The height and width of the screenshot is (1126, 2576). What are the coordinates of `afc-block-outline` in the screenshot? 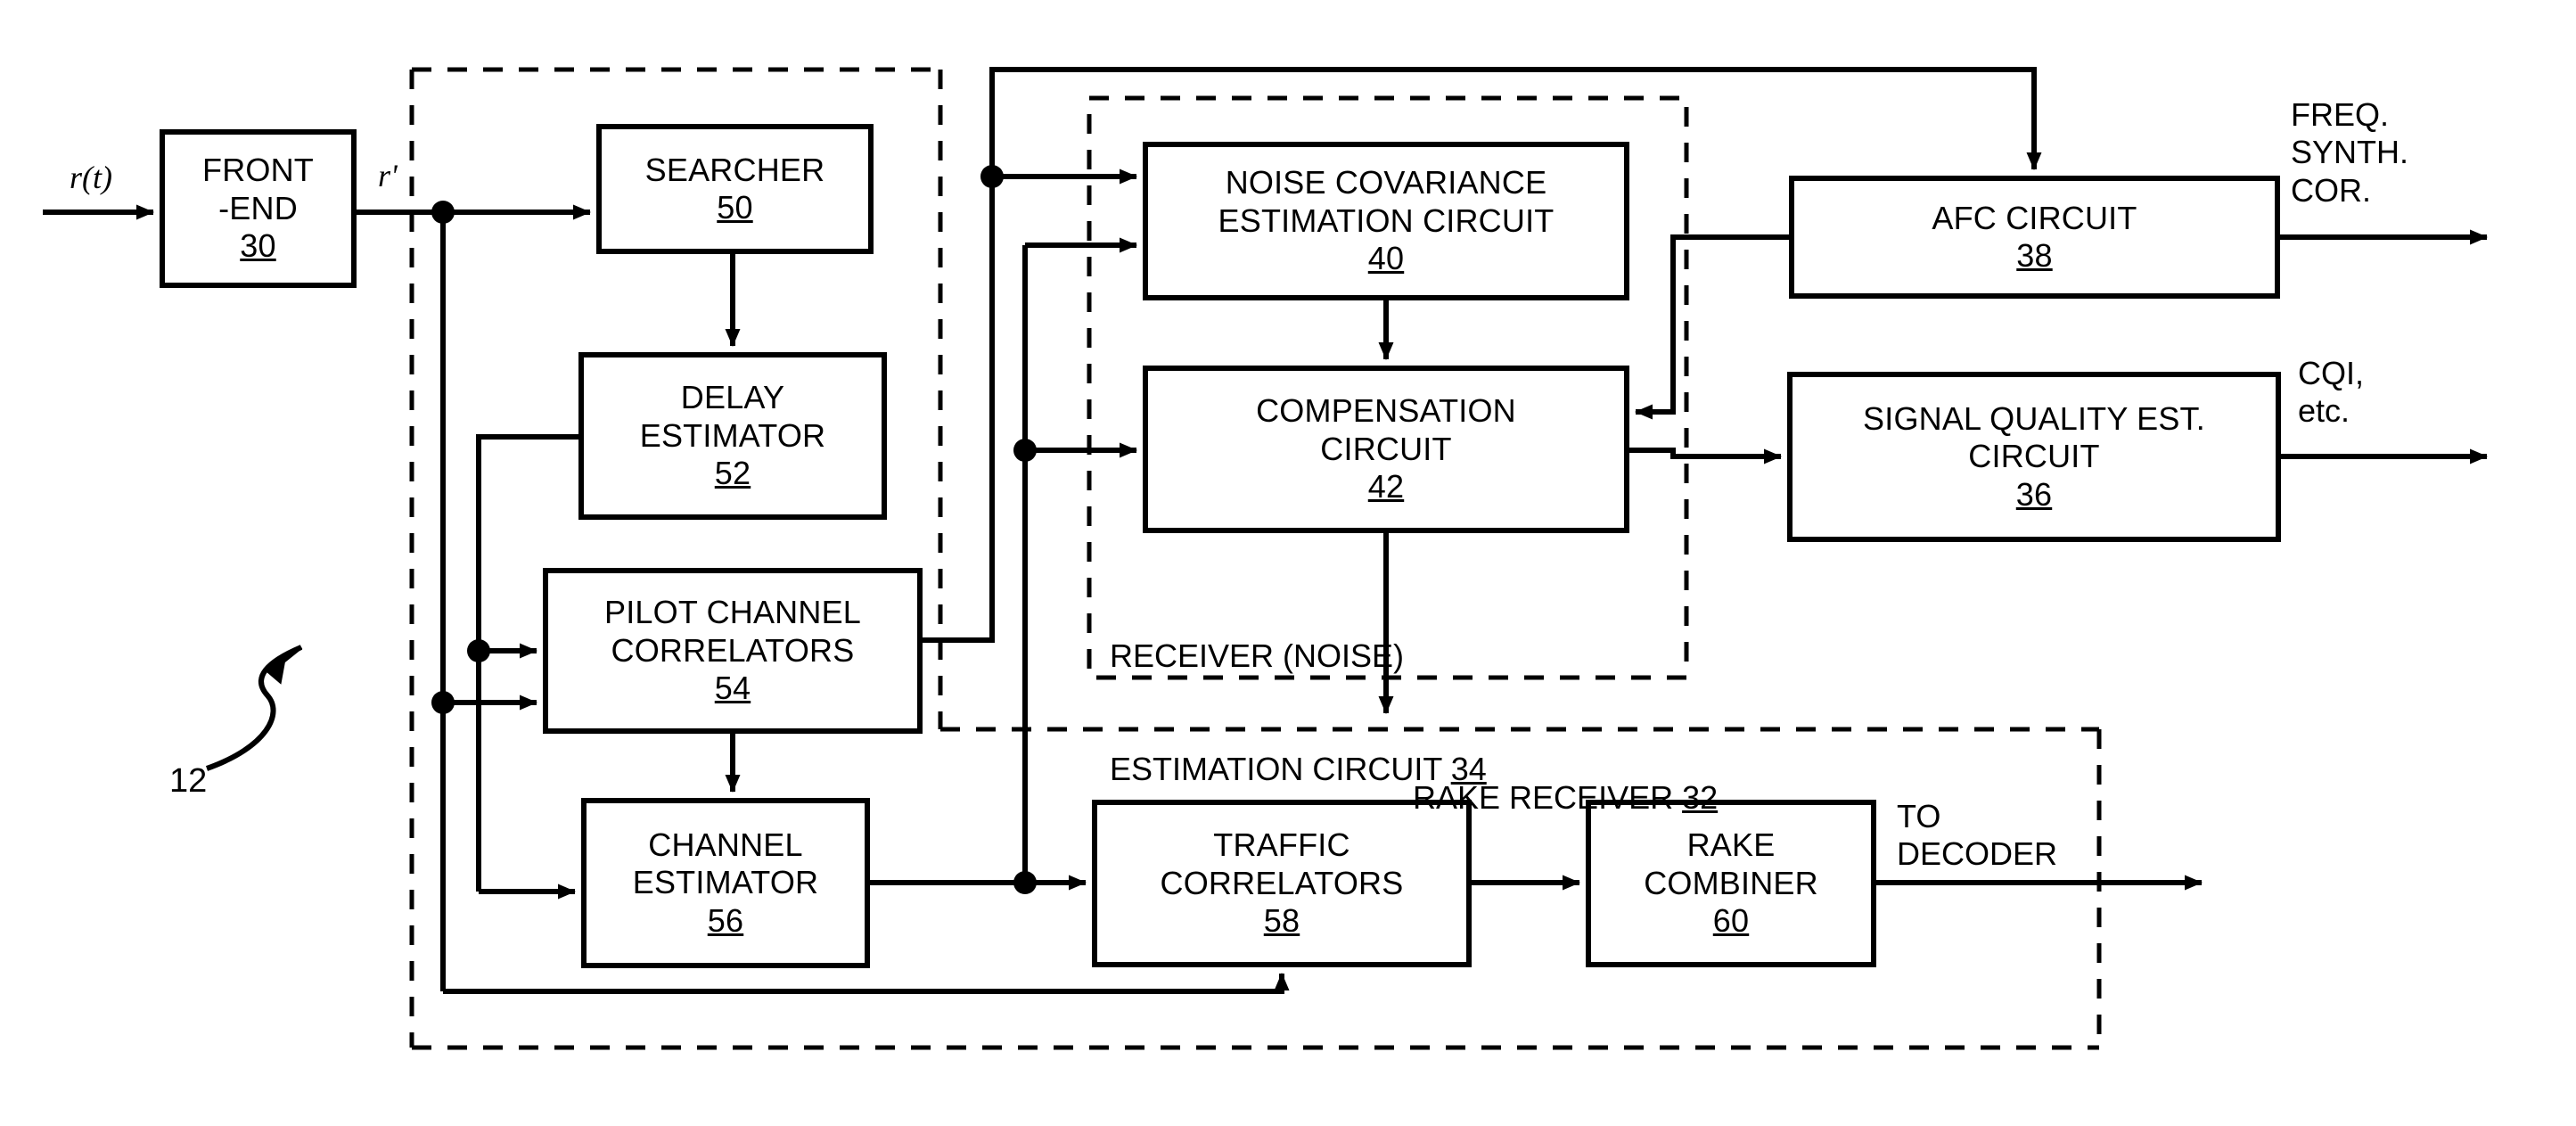 It's located at (2035, 237).